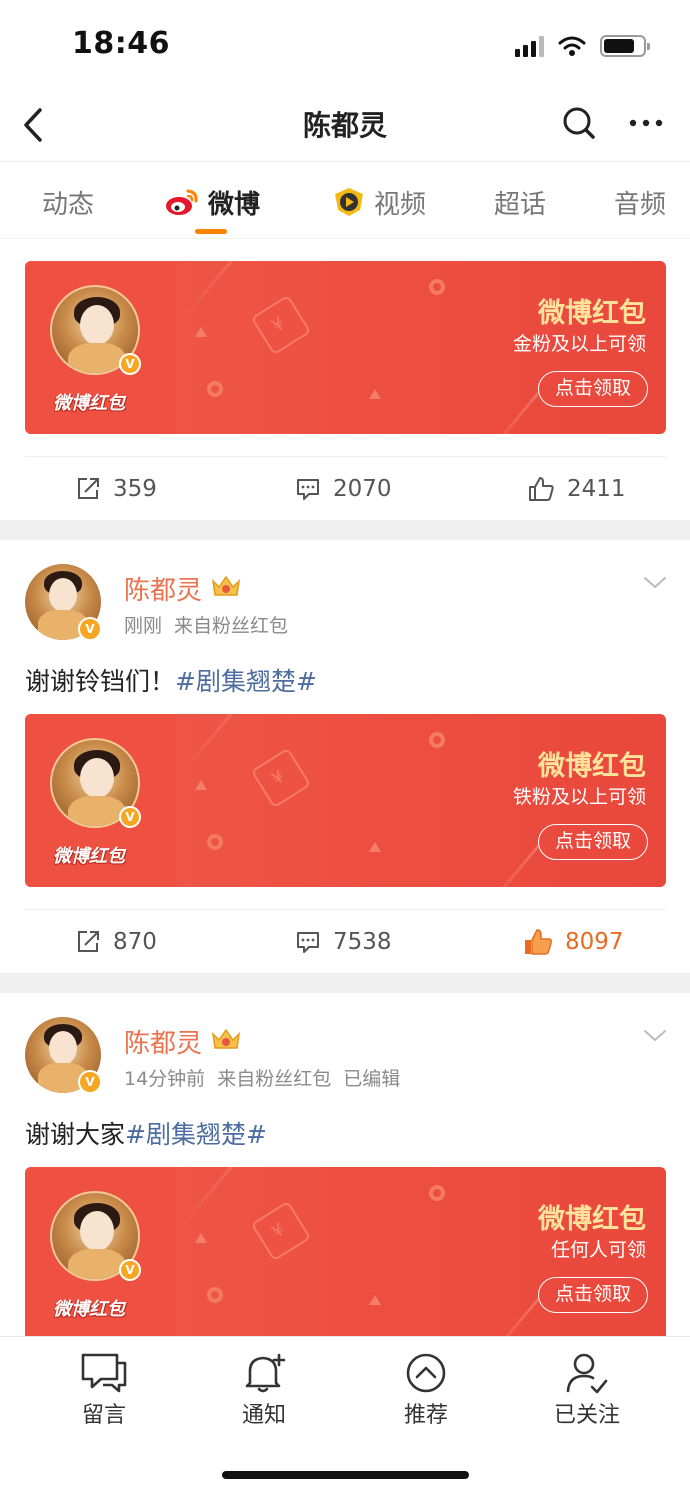  I want to click on cellular-signal-icon, so click(529, 46).